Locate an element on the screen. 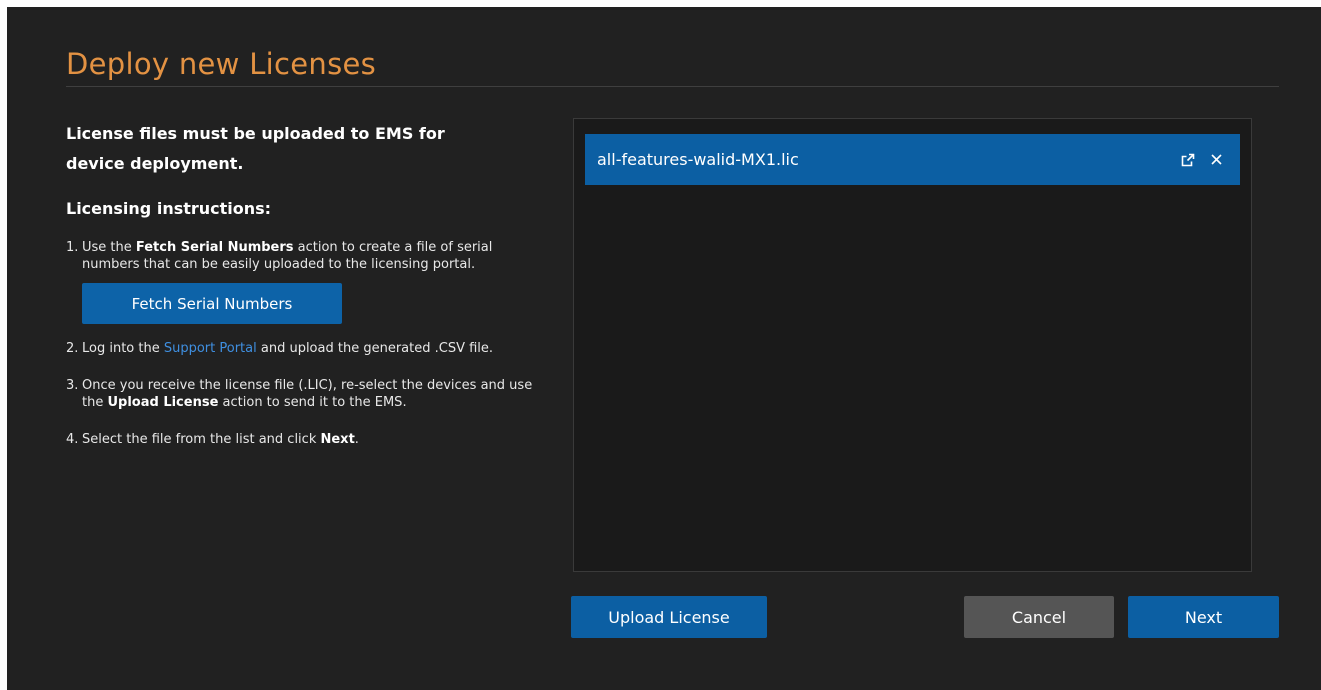 This screenshot has width=1321, height=690. step-text: . is located at coordinates (356, 439).